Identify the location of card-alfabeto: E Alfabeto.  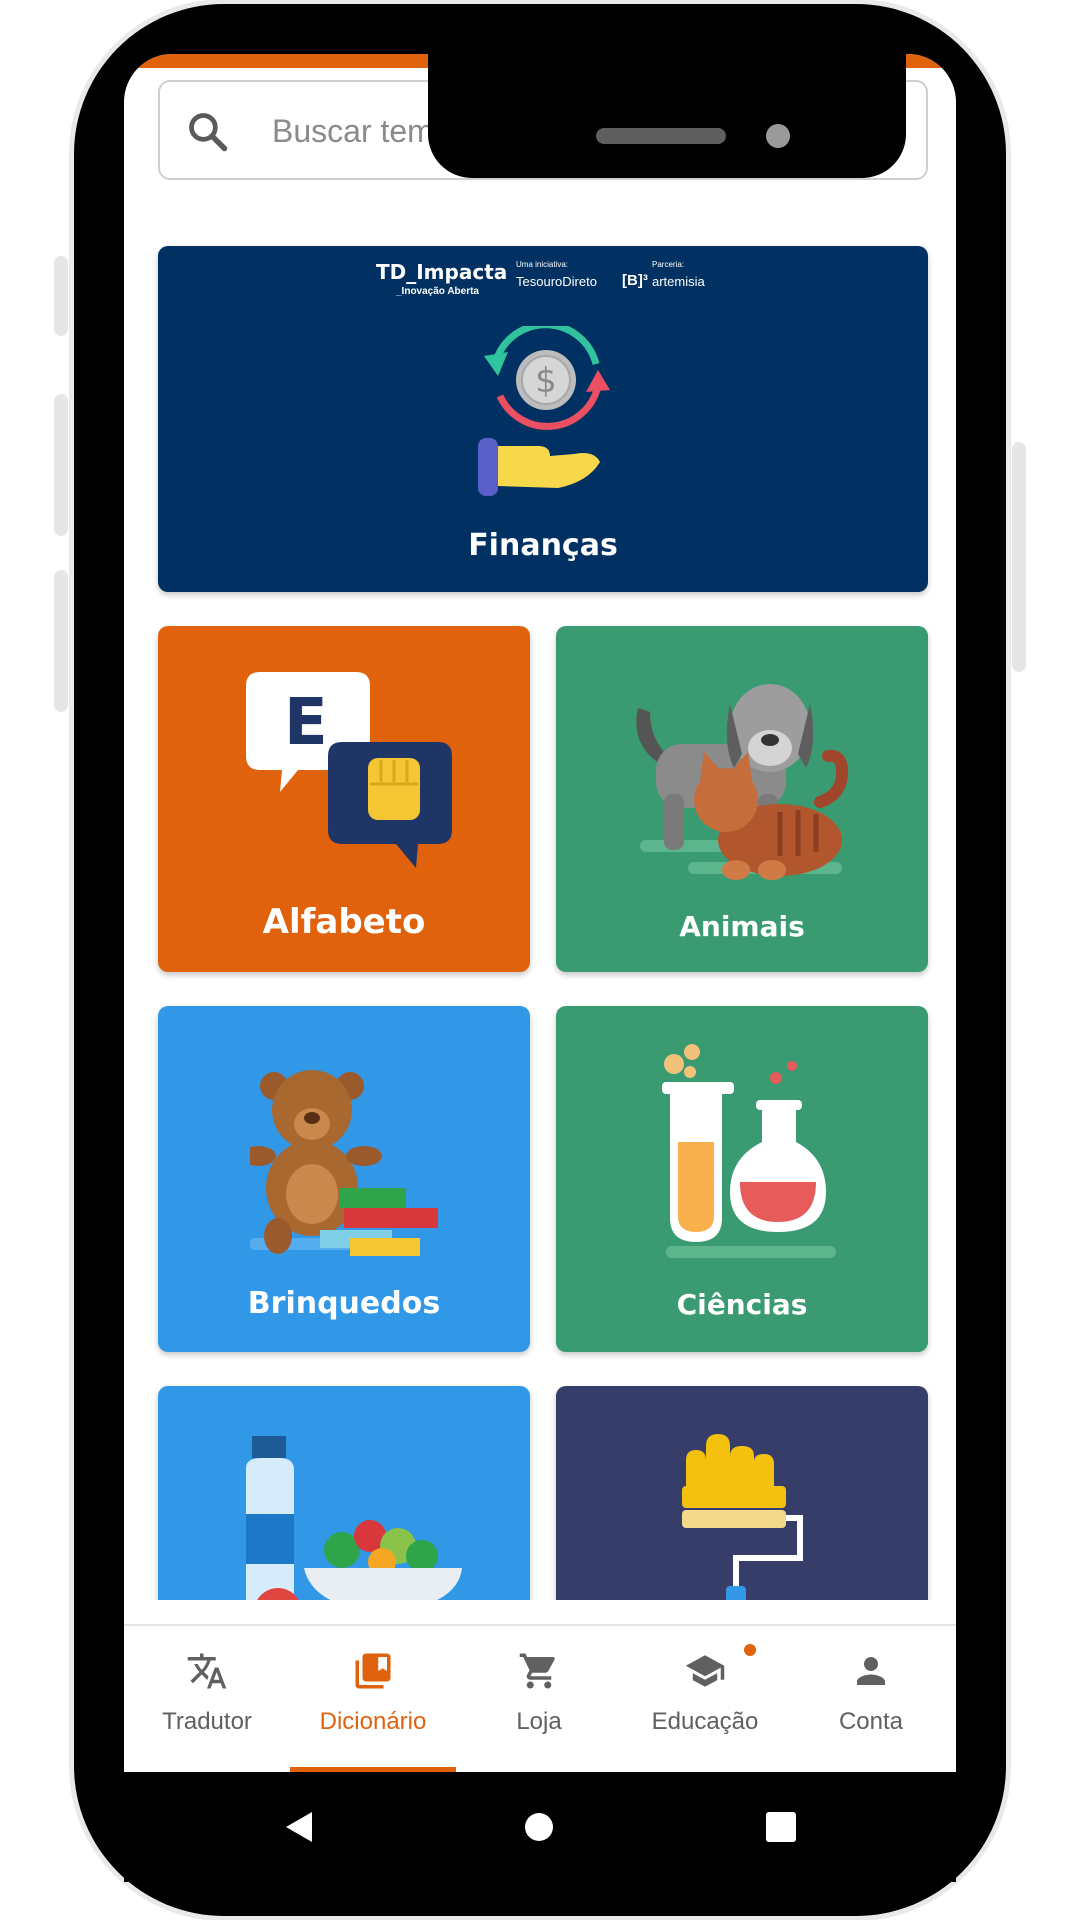
(344, 799).